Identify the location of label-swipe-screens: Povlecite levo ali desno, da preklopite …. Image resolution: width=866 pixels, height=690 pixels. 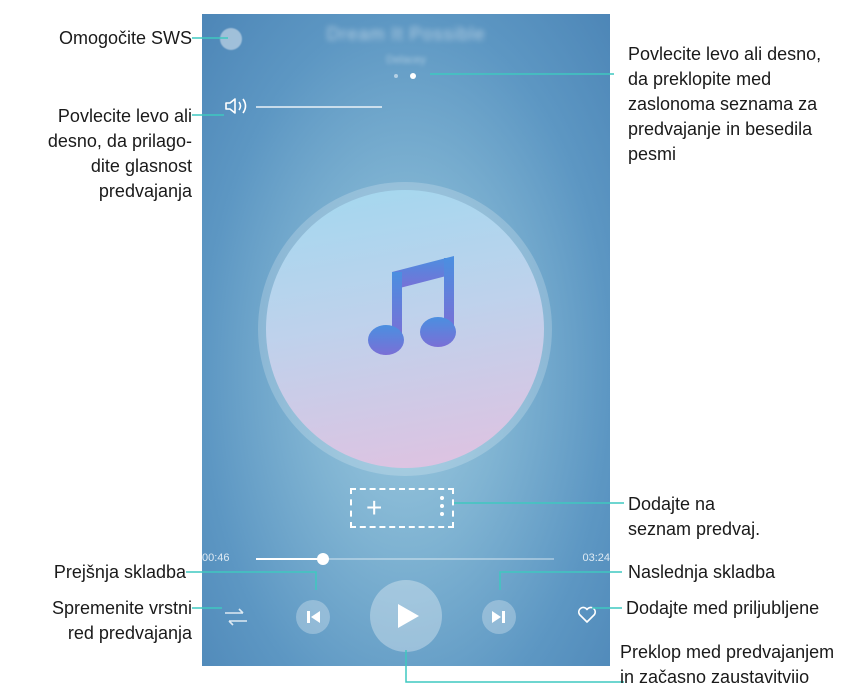
(725, 104).